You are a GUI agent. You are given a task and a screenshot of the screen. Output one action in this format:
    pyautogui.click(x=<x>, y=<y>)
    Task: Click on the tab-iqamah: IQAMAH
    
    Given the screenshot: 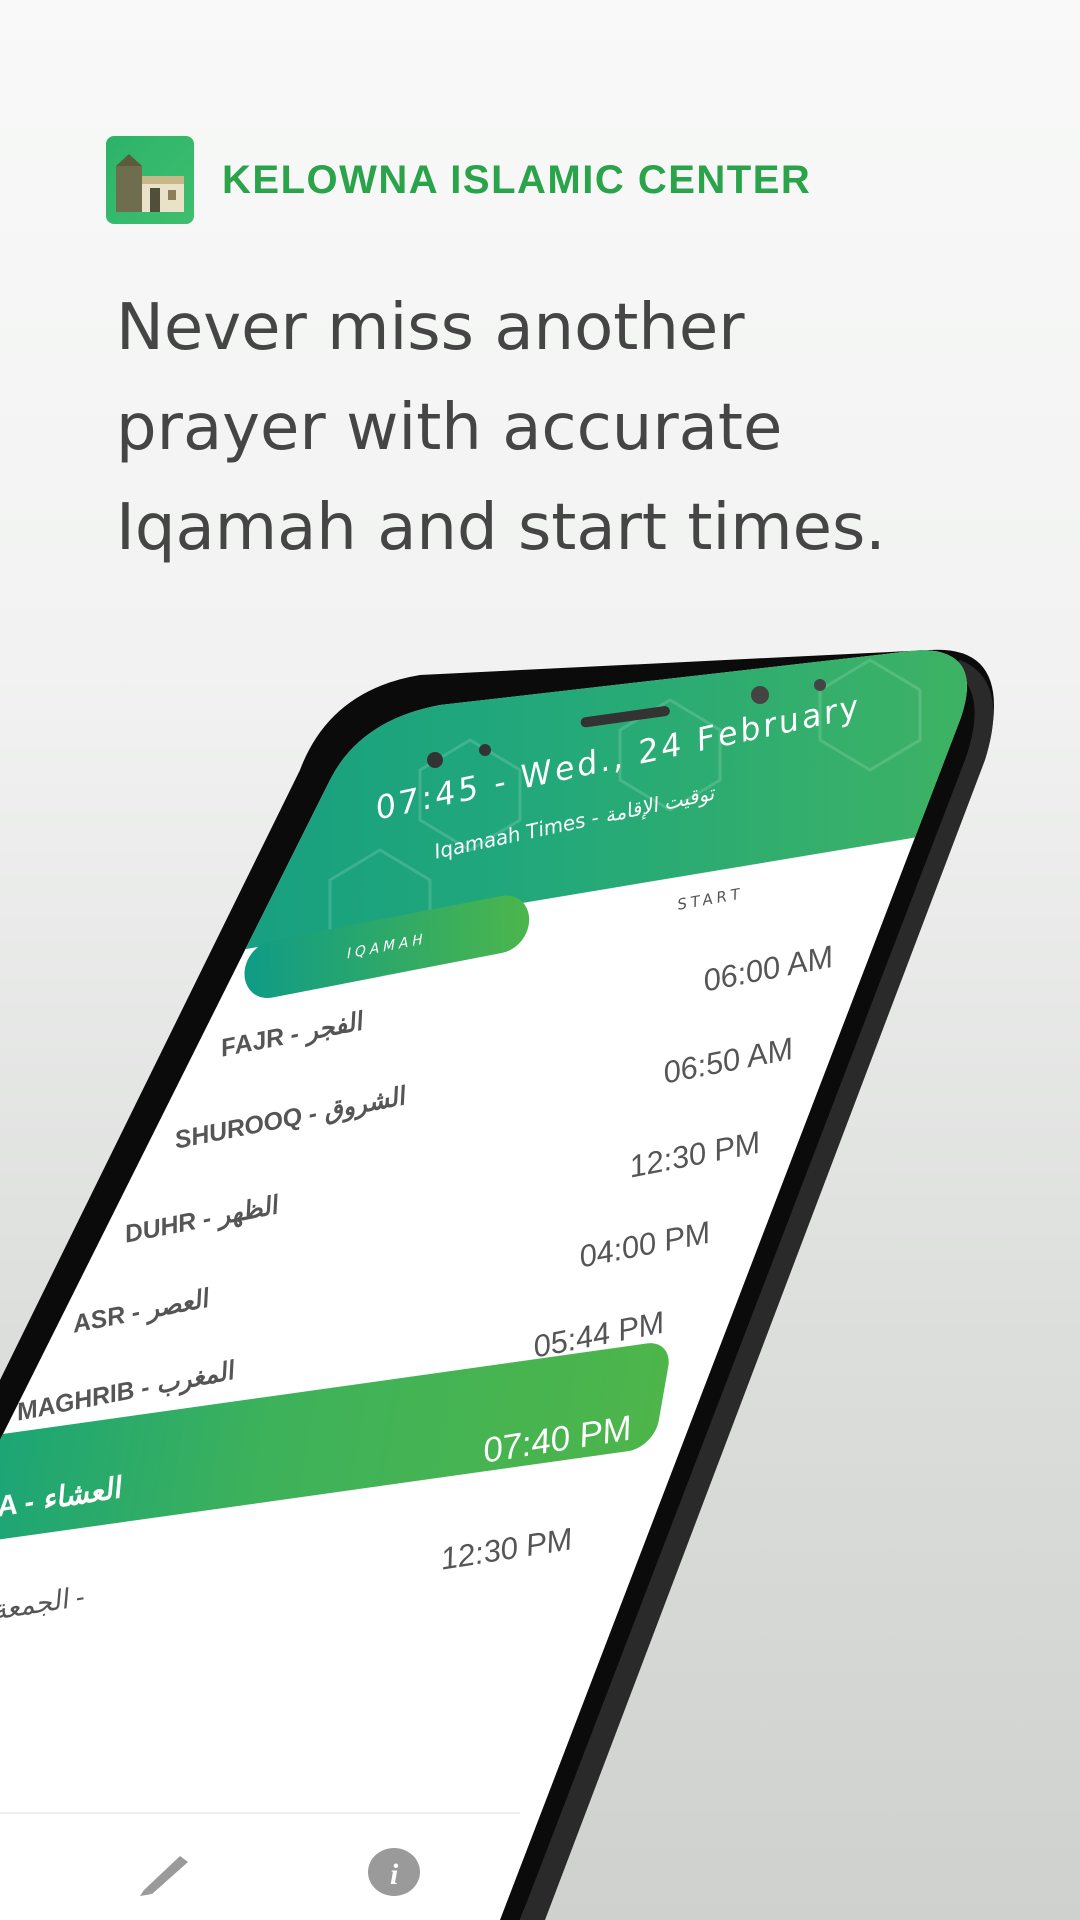 What is the action you would take?
    pyautogui.click(x=387, y=946)
    